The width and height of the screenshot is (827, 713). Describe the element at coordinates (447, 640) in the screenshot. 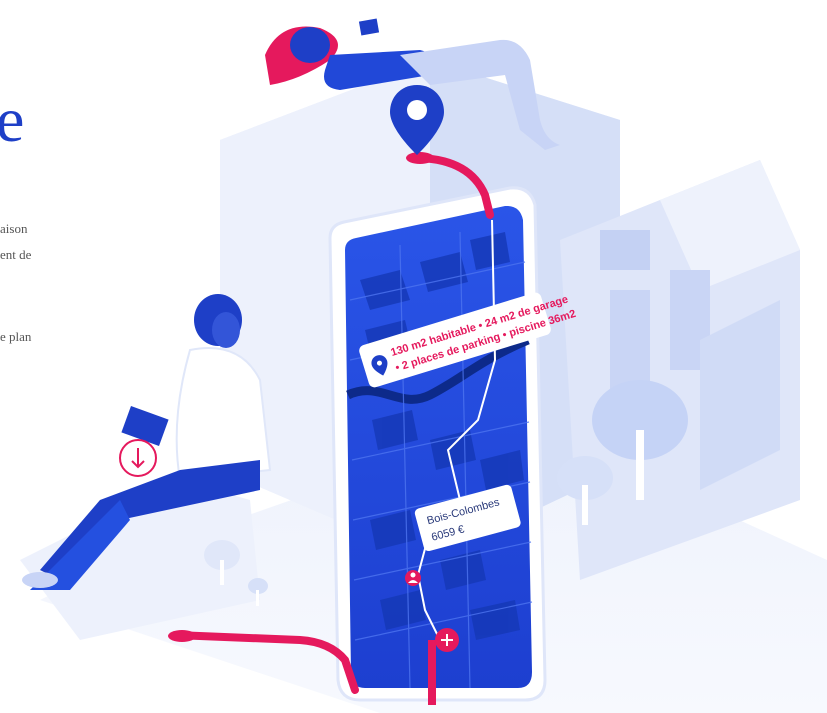

I see `add-icon` at that location.